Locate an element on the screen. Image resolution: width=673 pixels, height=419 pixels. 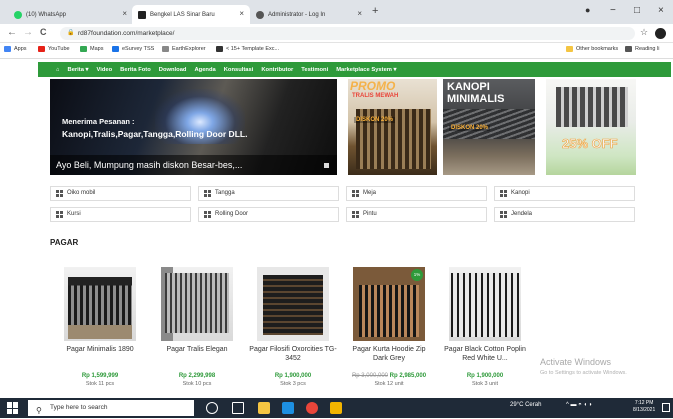
category-label: Kursi is located at coordinates (74, 214).